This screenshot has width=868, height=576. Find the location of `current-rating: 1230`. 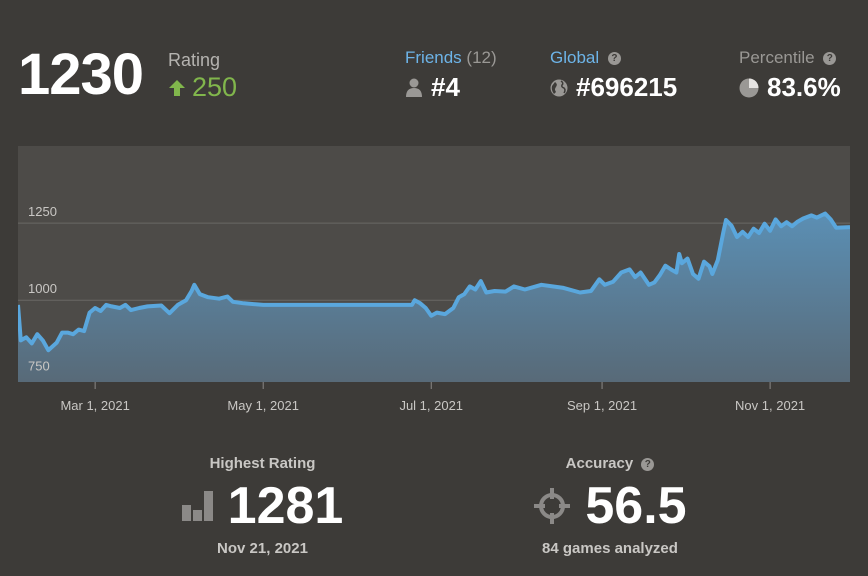

current-rating: 1230 is located at coordinates (81, 74).